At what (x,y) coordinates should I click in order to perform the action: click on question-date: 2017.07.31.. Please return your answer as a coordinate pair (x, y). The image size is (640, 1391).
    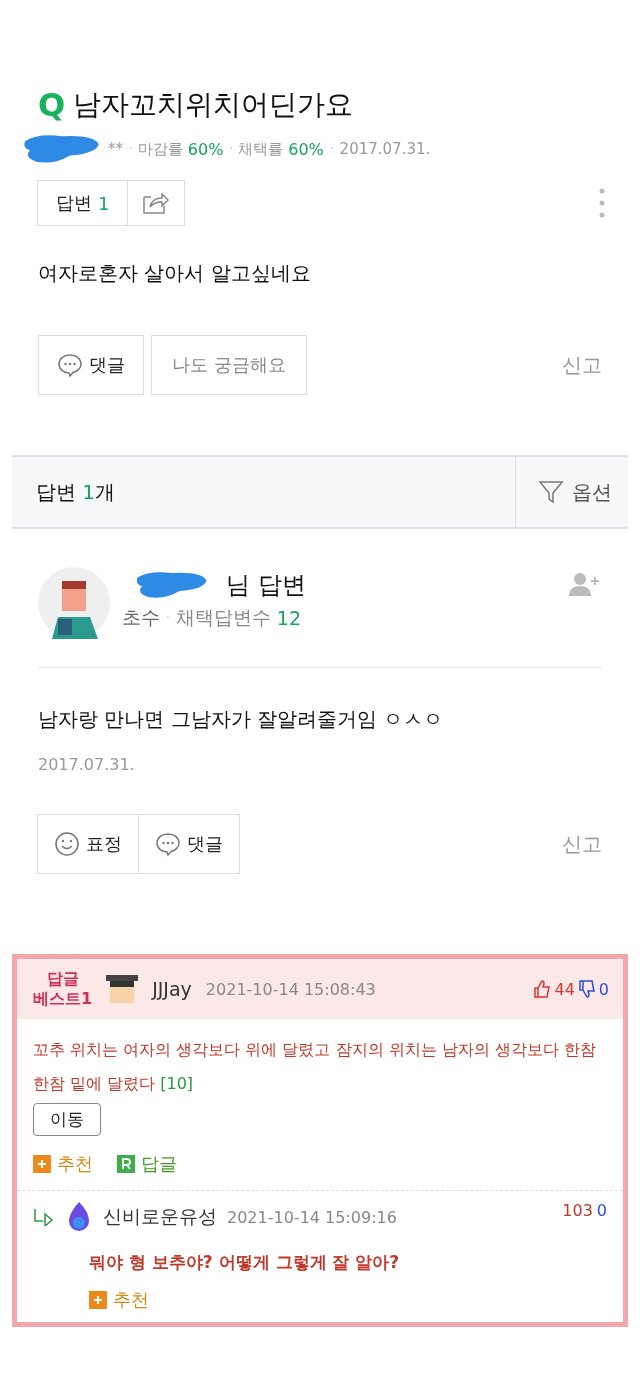
    Looking at the image, I should click on (385, 149).